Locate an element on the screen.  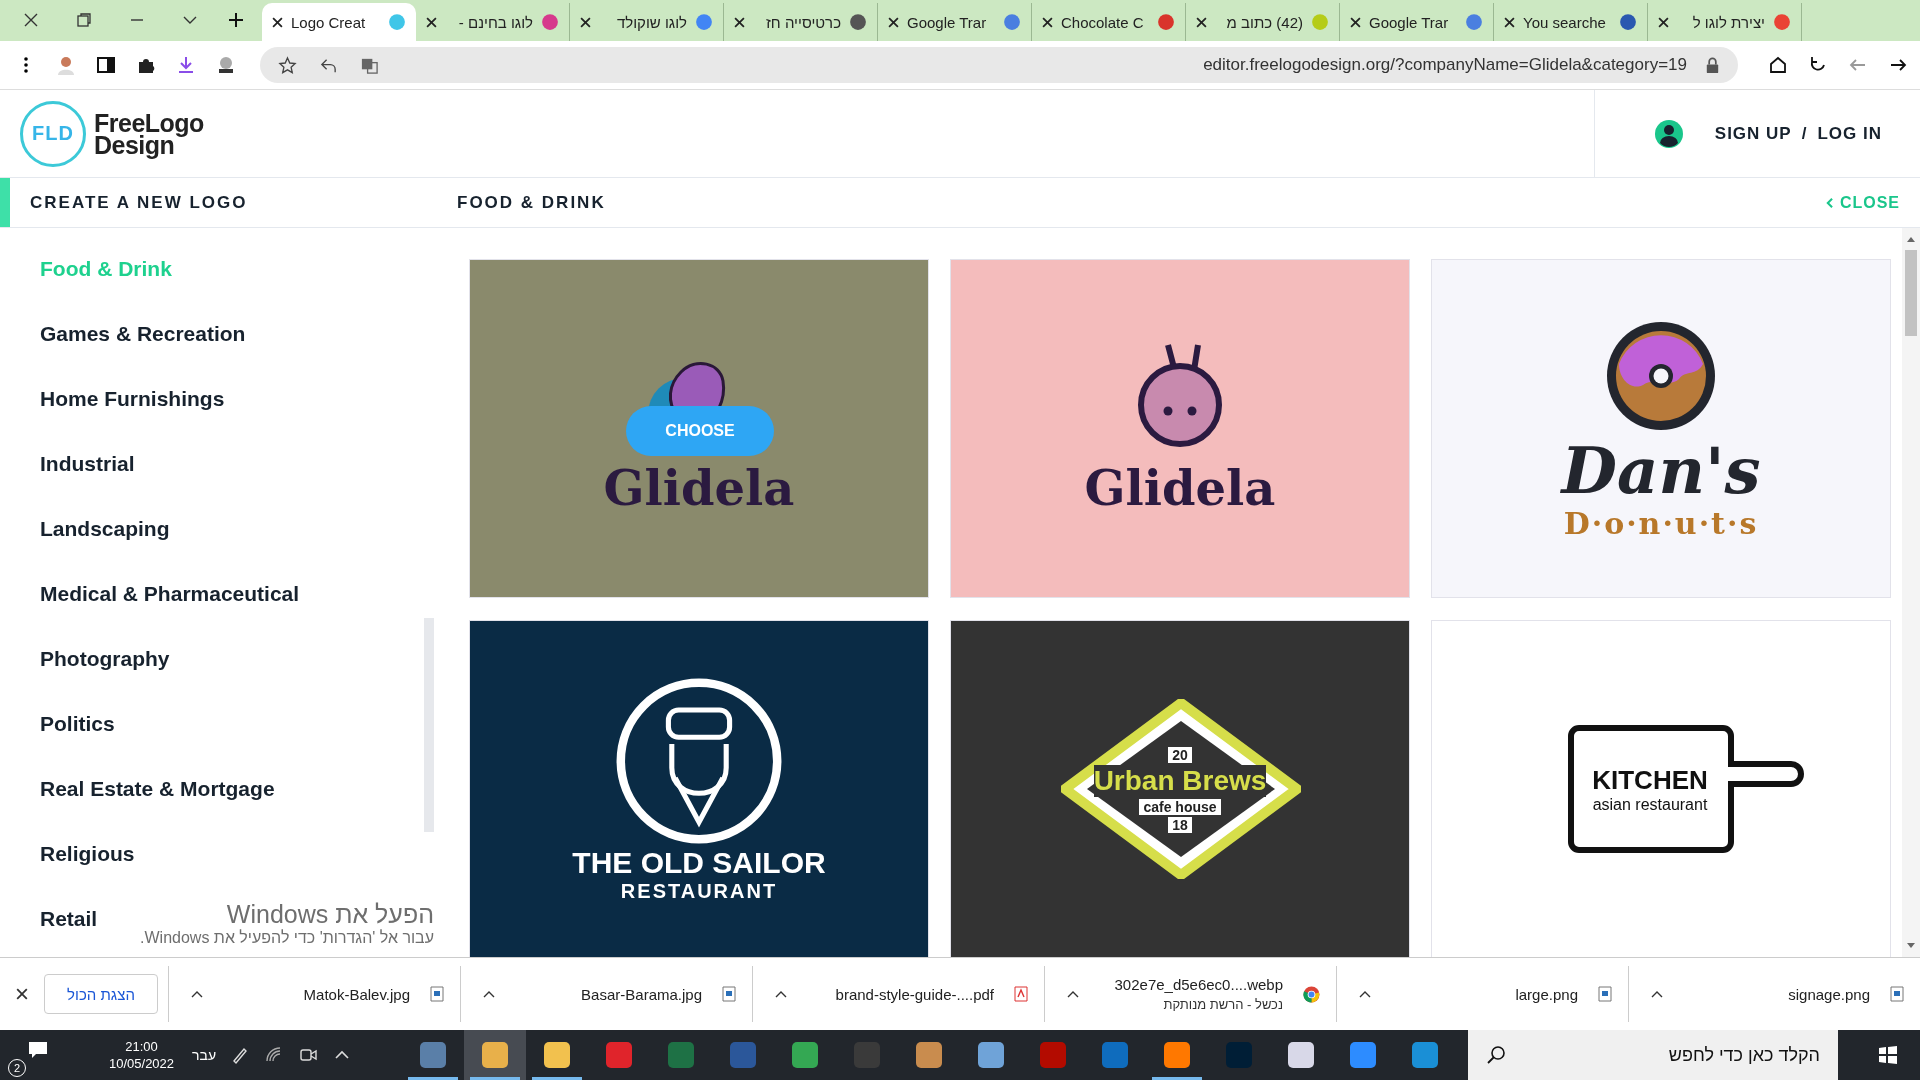
category-item: Medical & Pharmaceutical is located at coordinates (150, 593).